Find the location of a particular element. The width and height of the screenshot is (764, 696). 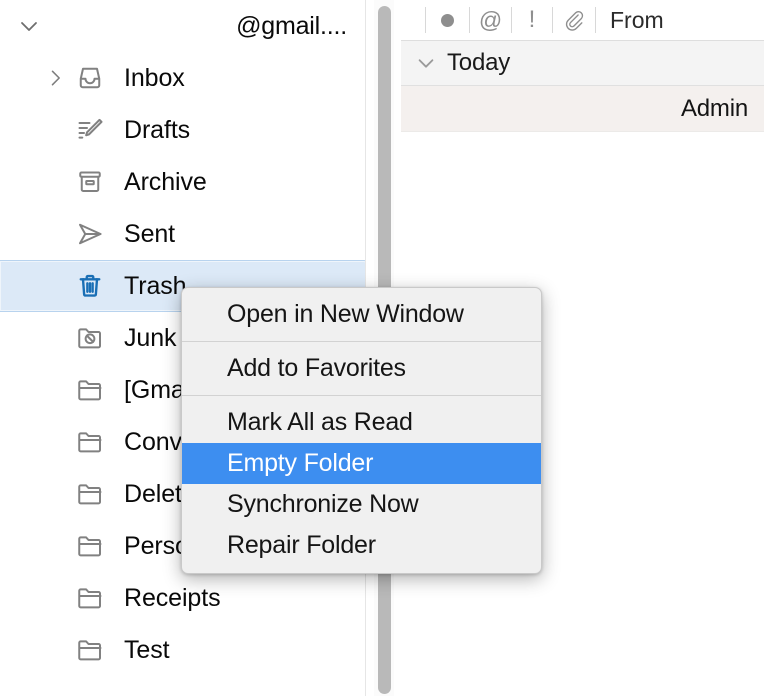

sidebar-item-label: Perso is located at coordinates (156, 545).